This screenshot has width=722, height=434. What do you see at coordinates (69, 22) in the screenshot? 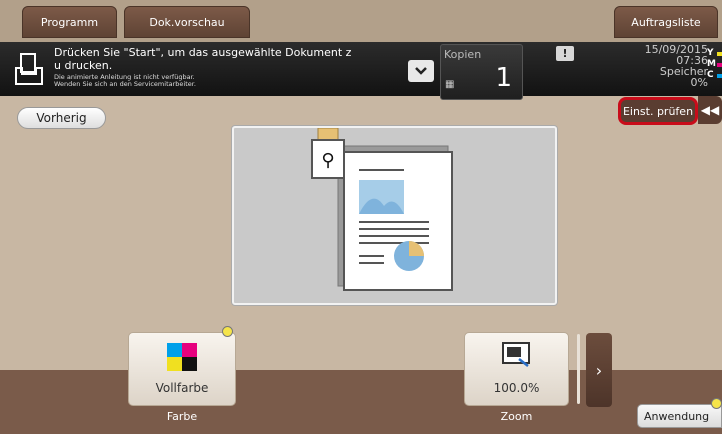
I see `tab-programm: Programm` at bounding box center [69, 22].